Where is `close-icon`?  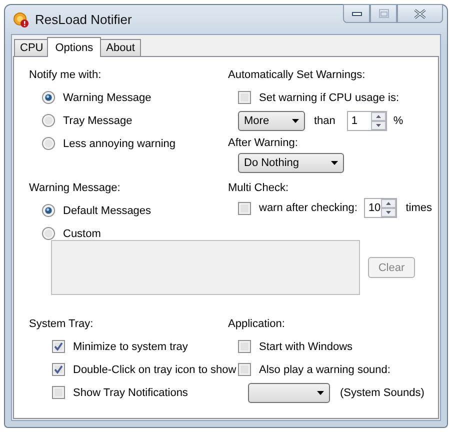 close-icon is located at coordinates (420, 13).